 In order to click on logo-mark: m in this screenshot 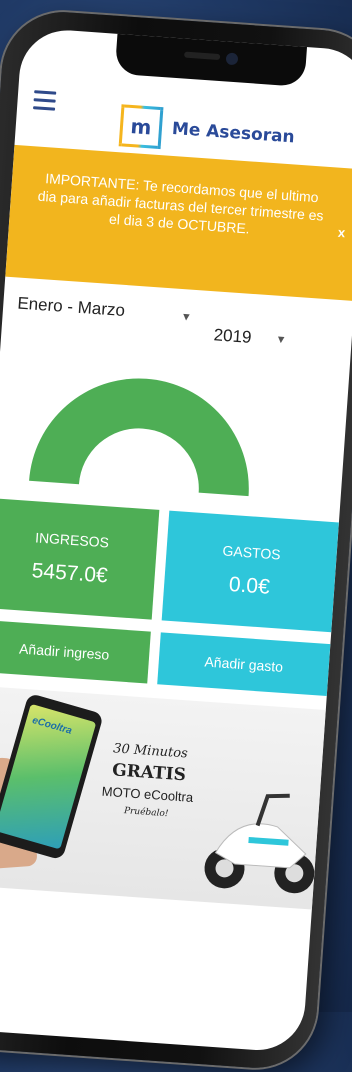, I will do `click(141, 127)`.